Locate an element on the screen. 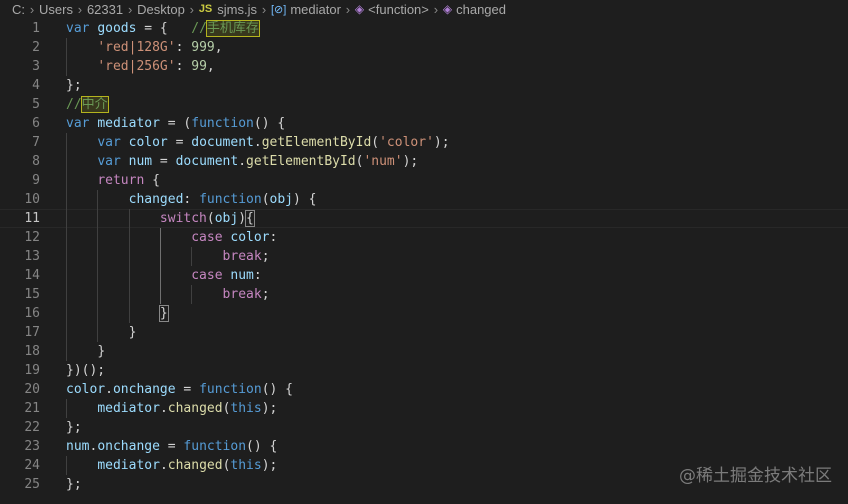 The width and height of the screenshot is (848, 504). code-line: 3 'red|256G': 99, is located at coordinates (424, 66).